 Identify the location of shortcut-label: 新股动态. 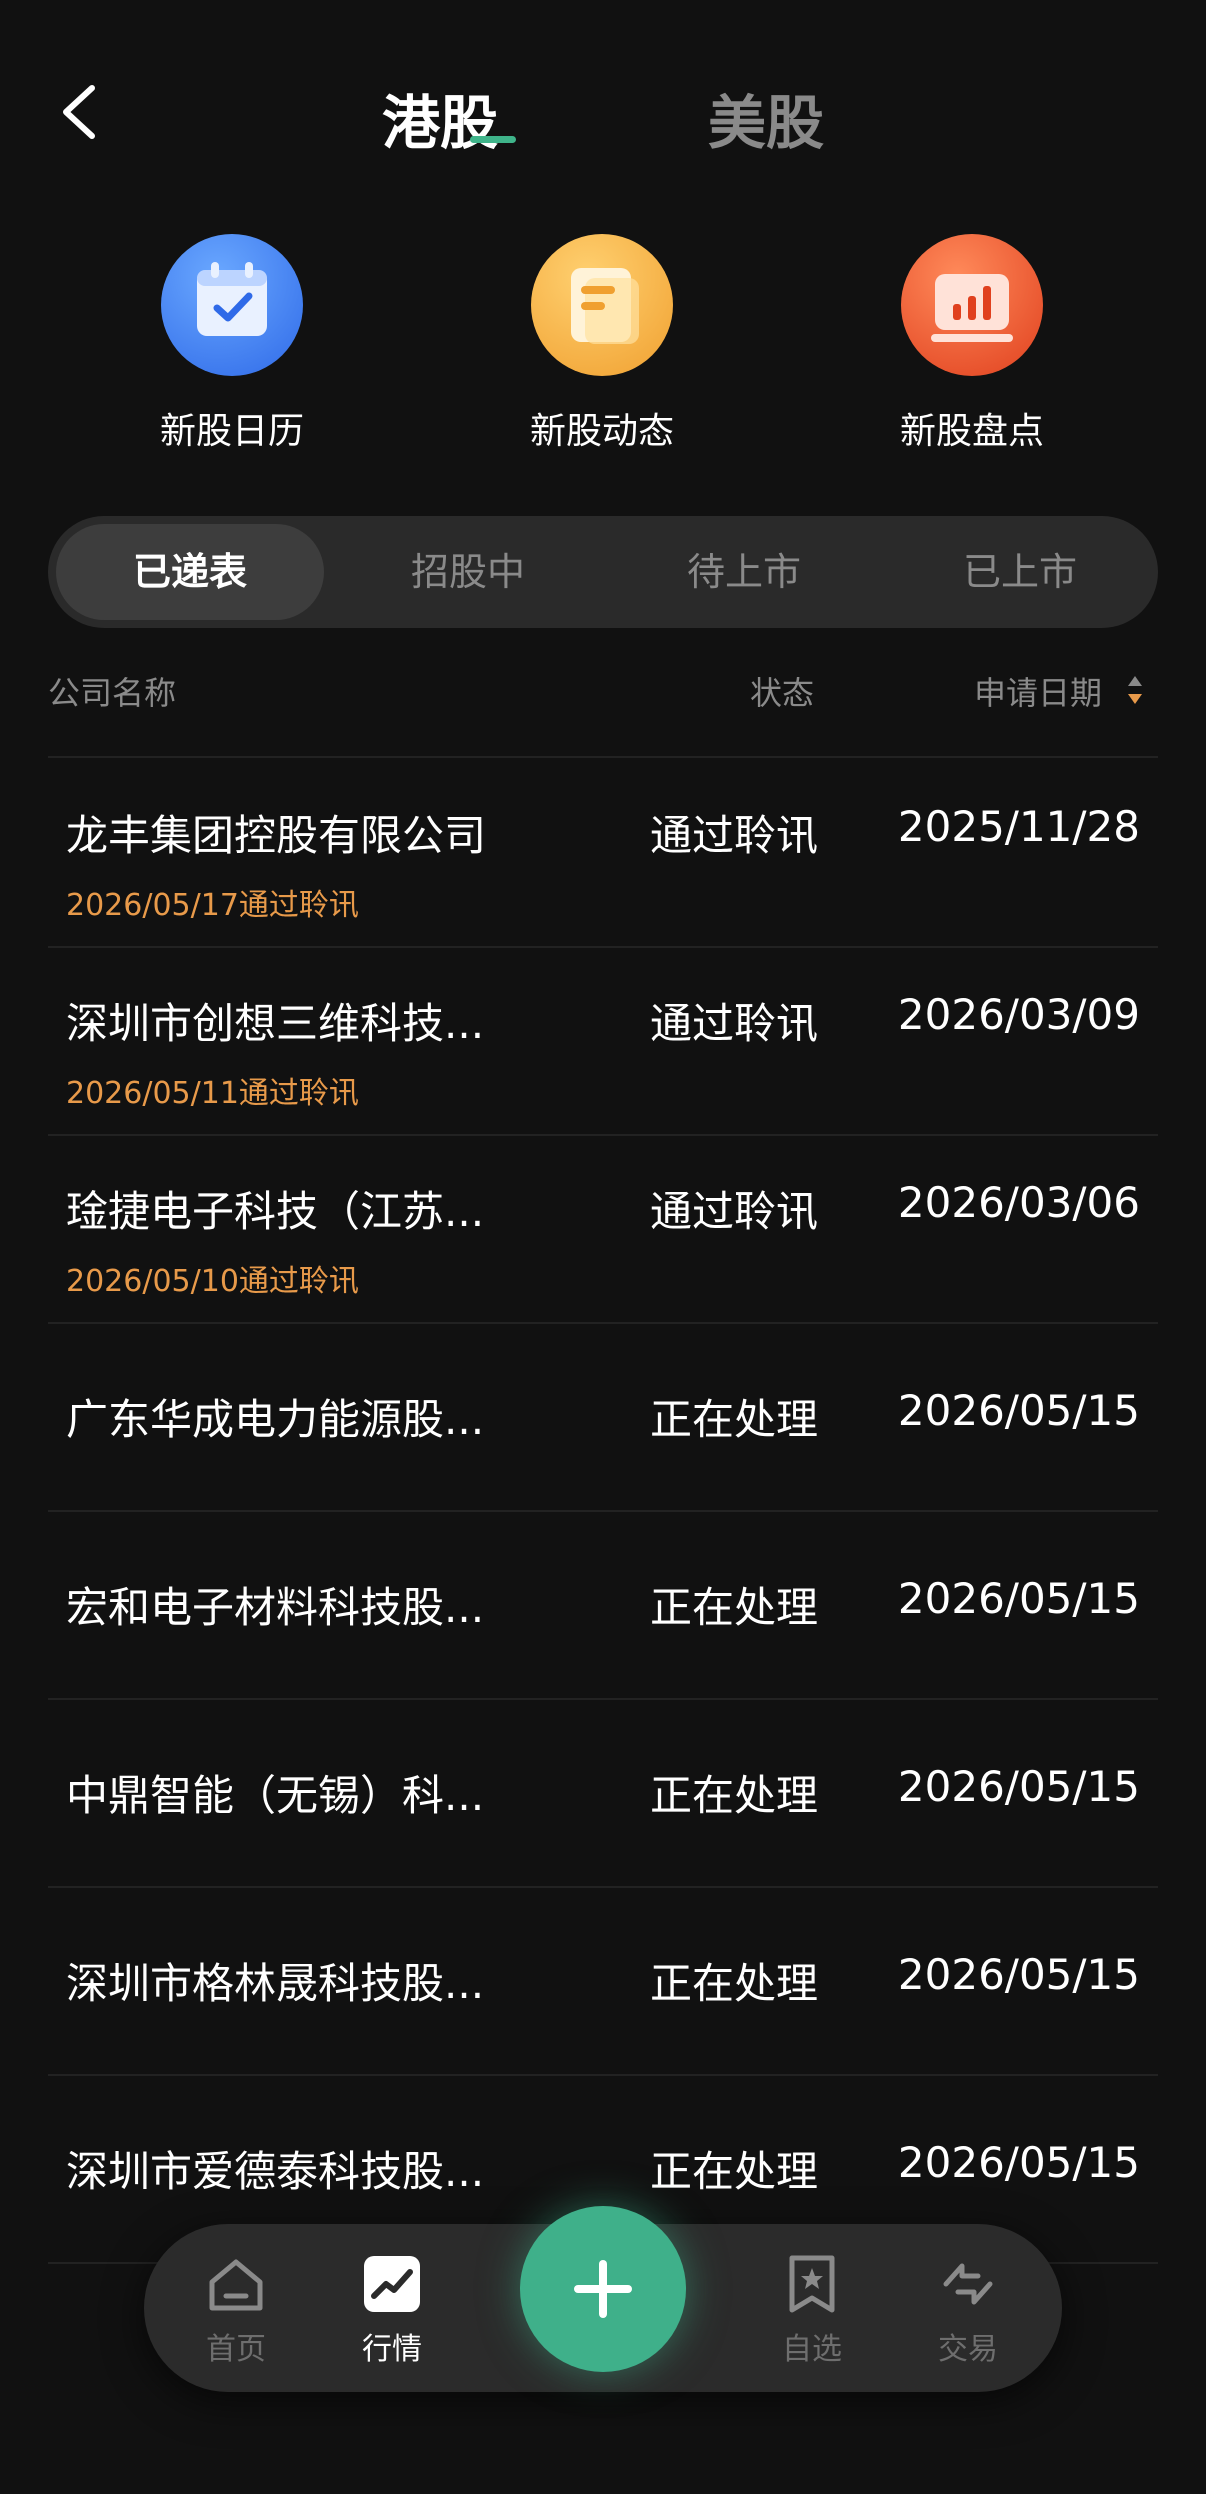
(601, 431).